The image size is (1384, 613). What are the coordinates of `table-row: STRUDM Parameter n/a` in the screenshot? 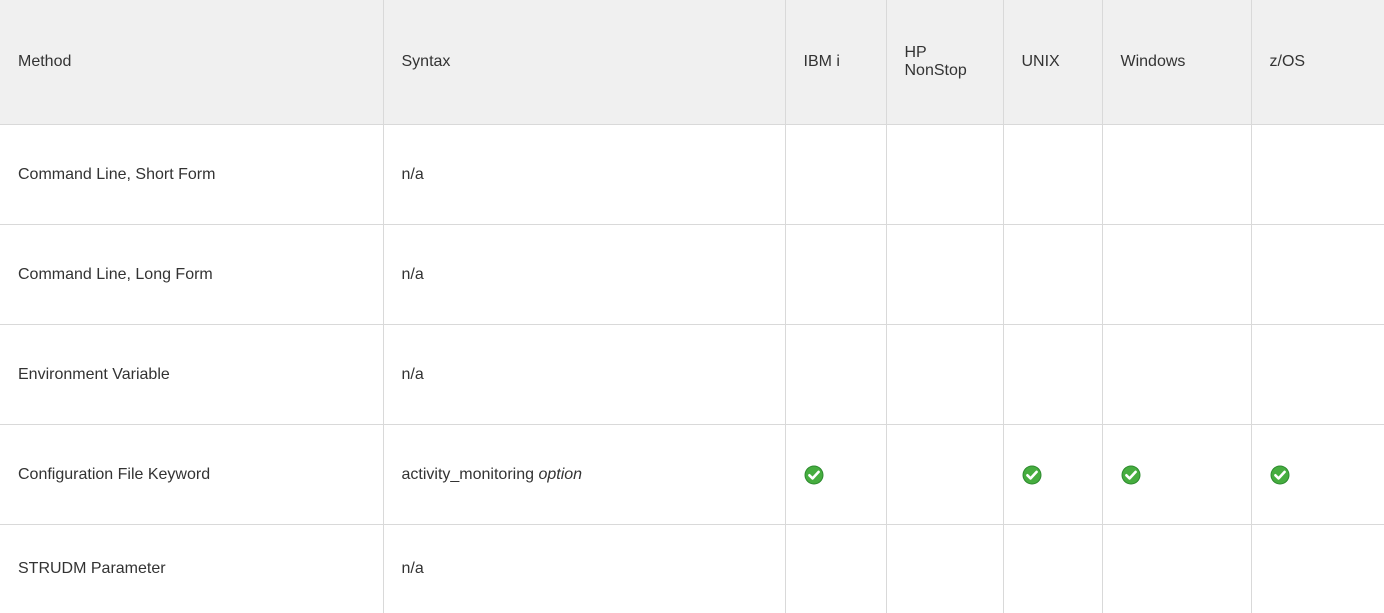 It's located at (692, 569).